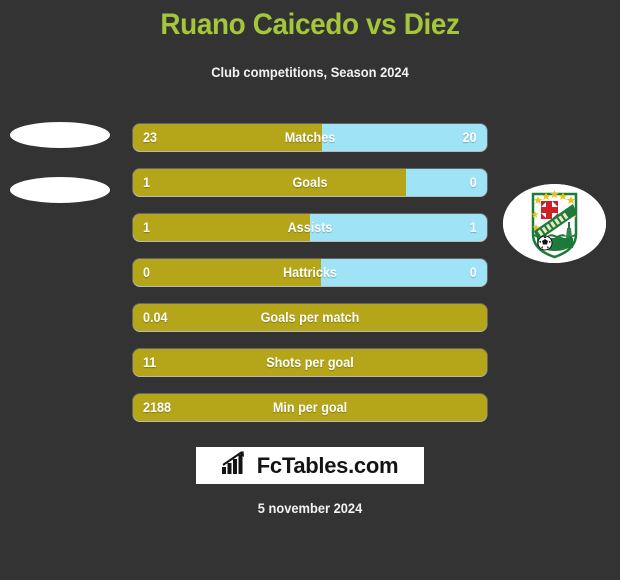 Image resolution: width=620 pixels, height=580 pixels. I want to click on stat-row: 23 Matches 20, so click(310, 137).